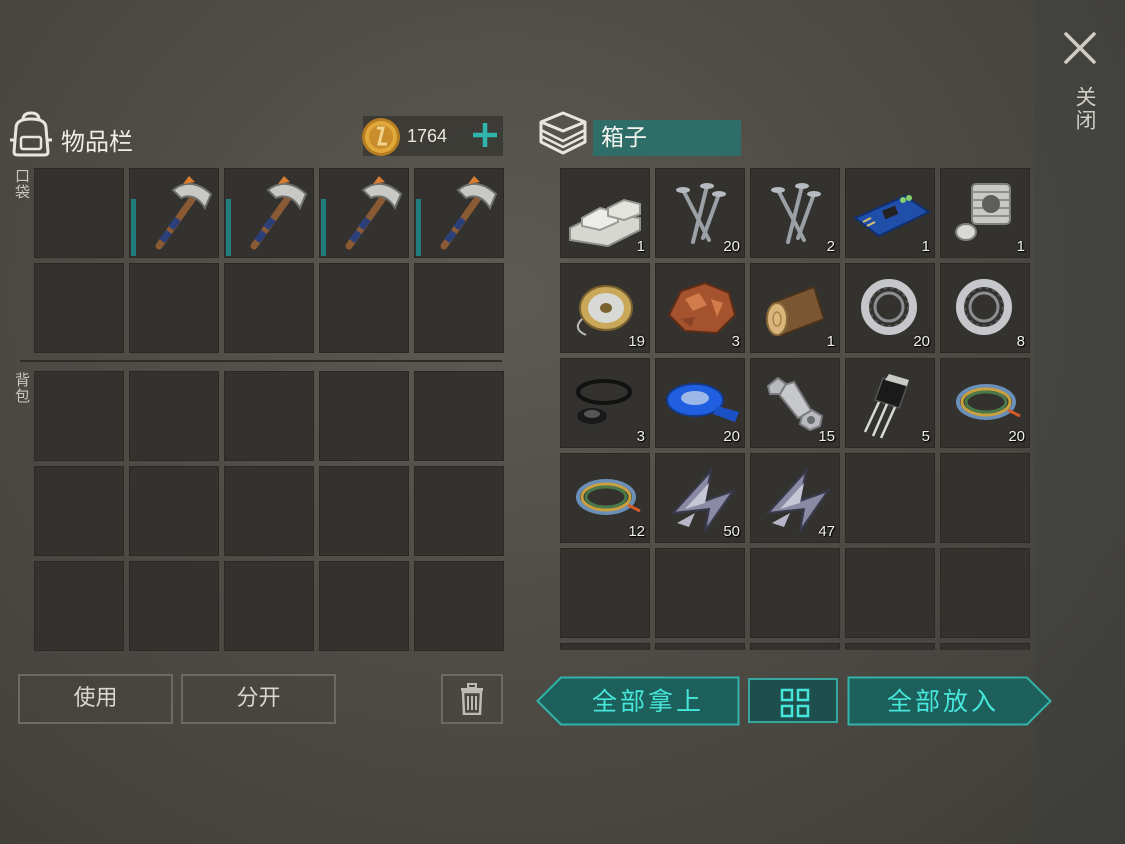  What do you see at coordinates (667, 138) in the screenshot?
I see `chest-name-field: 箱子` at bounding box center [667, 138].